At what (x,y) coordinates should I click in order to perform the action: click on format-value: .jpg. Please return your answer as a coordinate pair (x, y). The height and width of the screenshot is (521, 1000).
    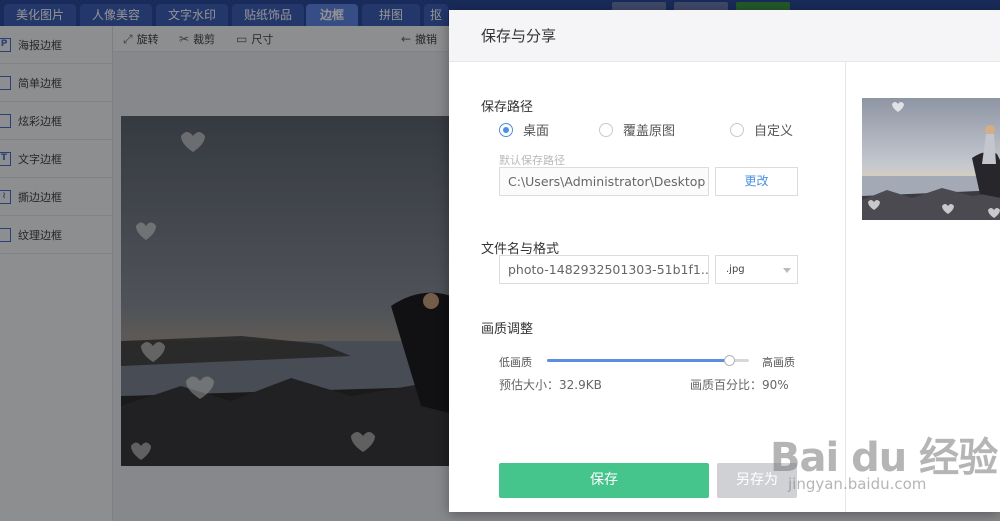
    Looking at the image, I should click on (735, 269).